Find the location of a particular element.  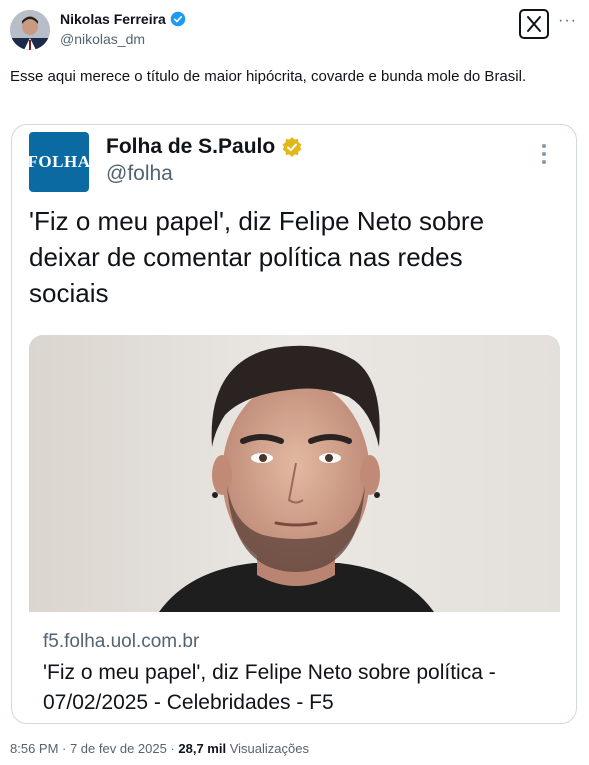

avatar-image is located at coordinates (30, 30).